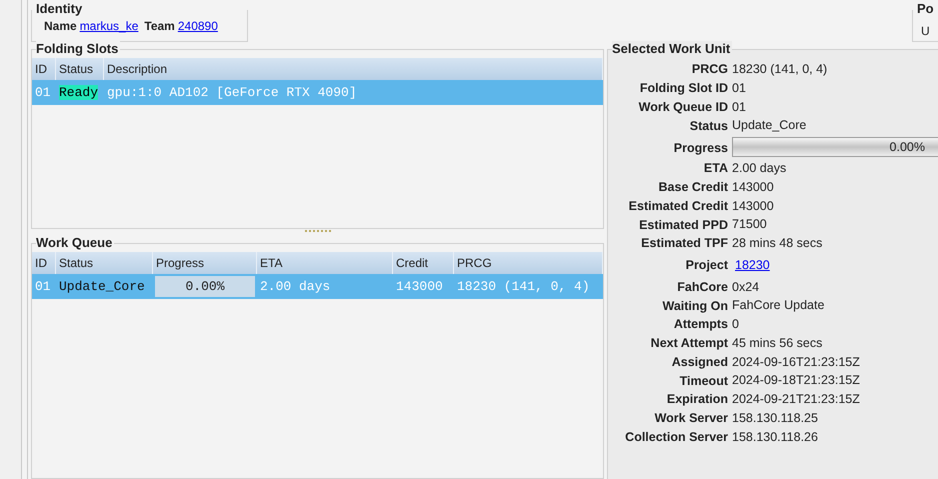 The width and height of the screenshot is (938, 479). I want to click on field-label: Work Queue ID, so click(683, 106).